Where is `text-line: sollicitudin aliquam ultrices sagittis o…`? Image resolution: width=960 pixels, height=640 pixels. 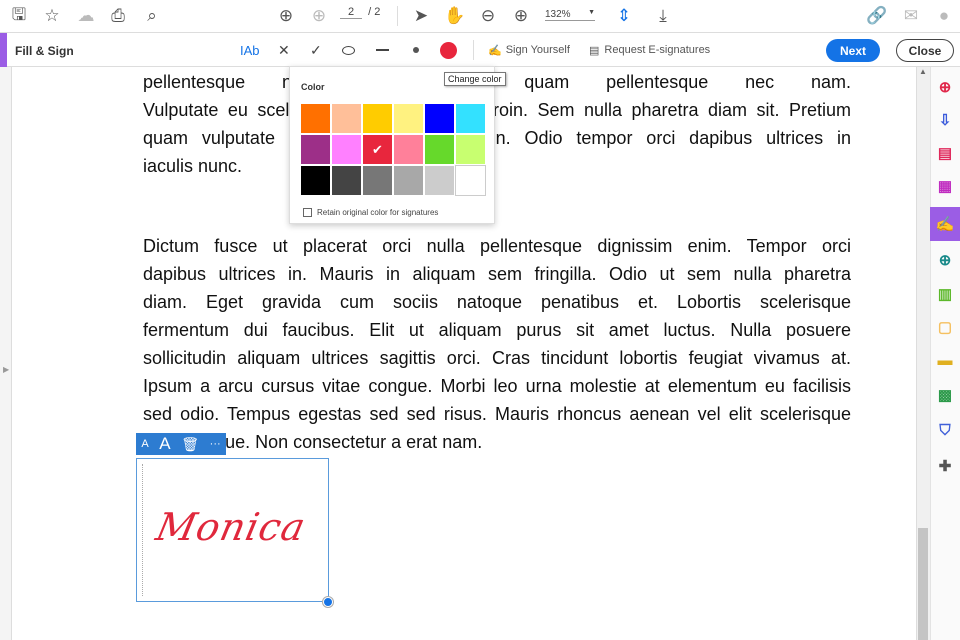
text-line: sollicitudin aliquam ultrices sagittis o… is located at coordinates (497, 358).